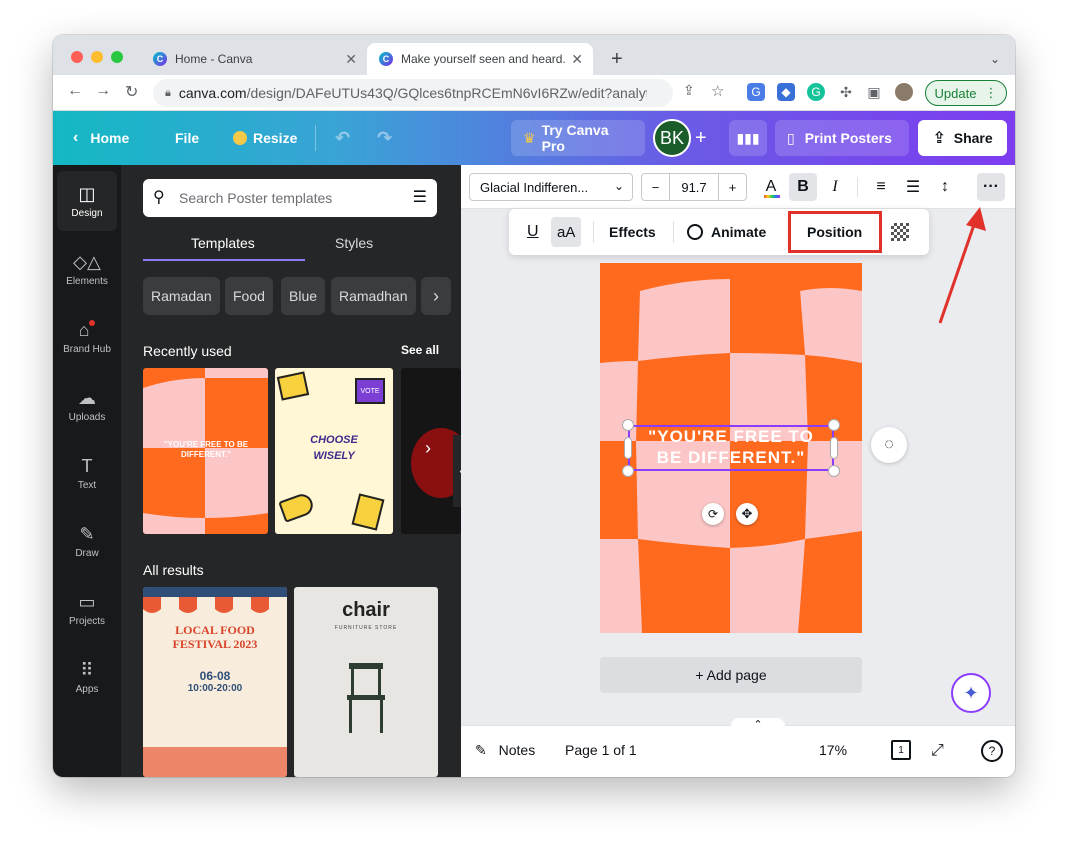 The image size is (1068, 847). What do you see at coordinates (373, 296) in the screenshot?
I see `chip-ramadhan: Ramadhan` at bounding box center [373, 296].